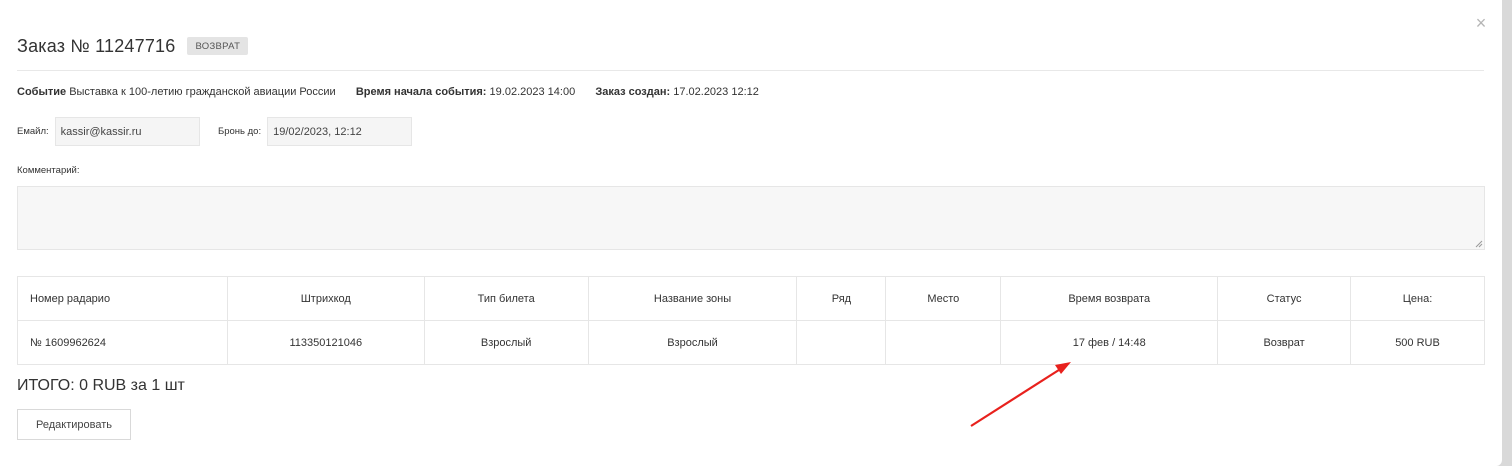 This screenshot has width=1512, height=466. I want to click on edit-button: Редактировать, so click(74, 424).